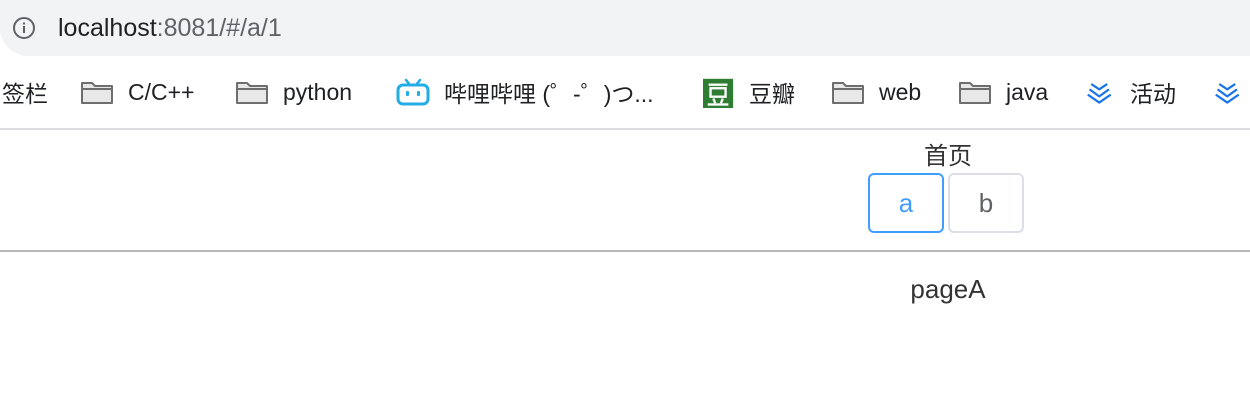  I want to click on bookmark-bar-label: 签栏, so click(25, 92).